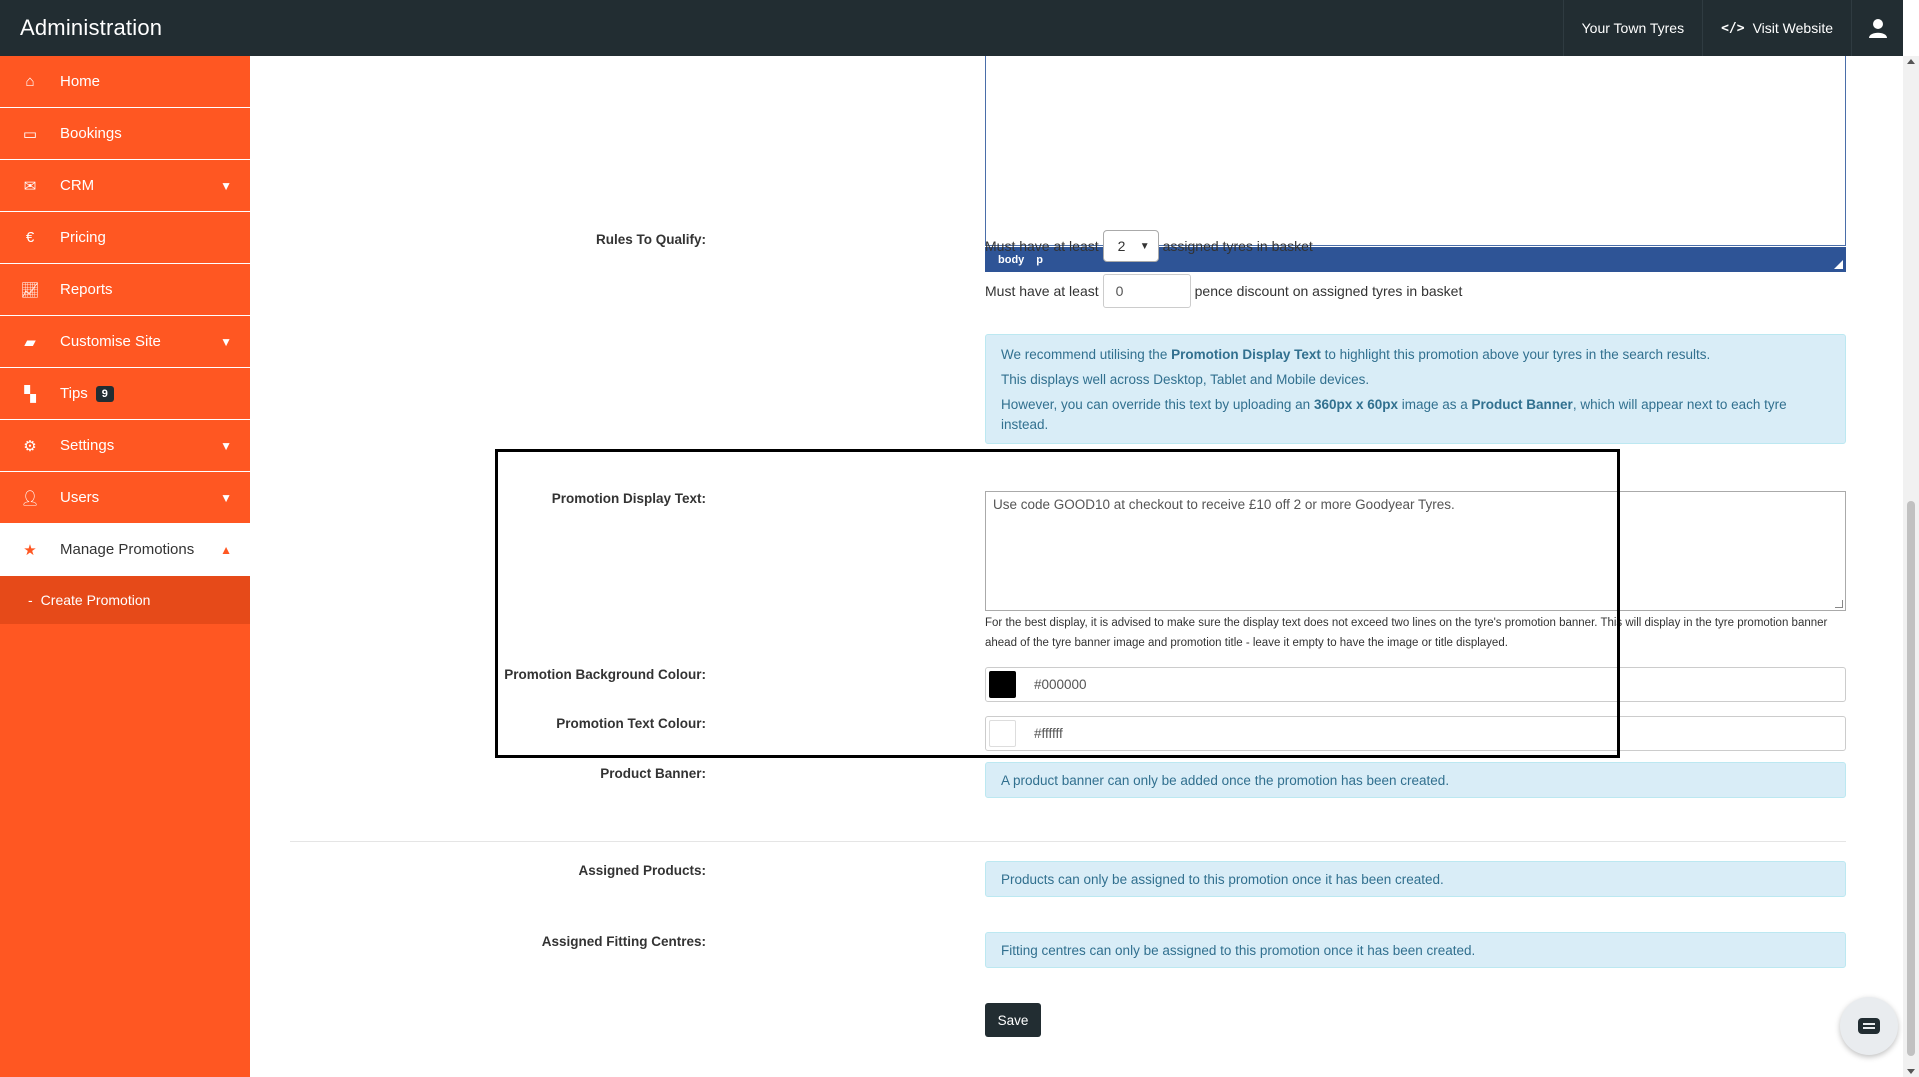 Image resolution: width=1919 pixels, height=1077 pixels. What do you see at coordinates (642, 870) in the screenshot?
I see `assigned-products-label: Assigned Products:` at bounding box center [642, 870].